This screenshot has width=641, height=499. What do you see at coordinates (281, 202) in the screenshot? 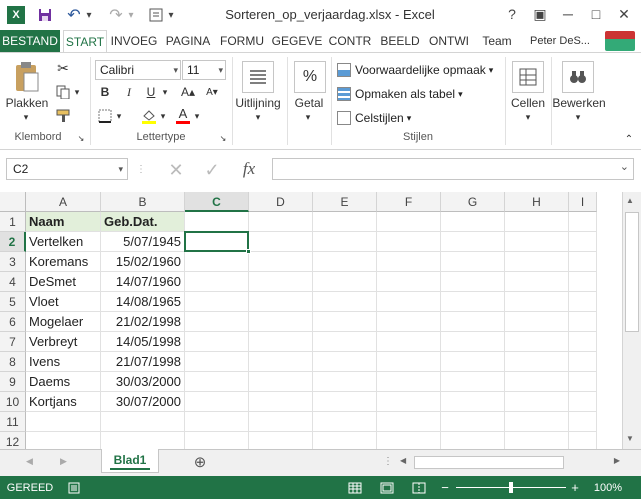
I see `column-header-d: D` at bounding box center [281, 202].